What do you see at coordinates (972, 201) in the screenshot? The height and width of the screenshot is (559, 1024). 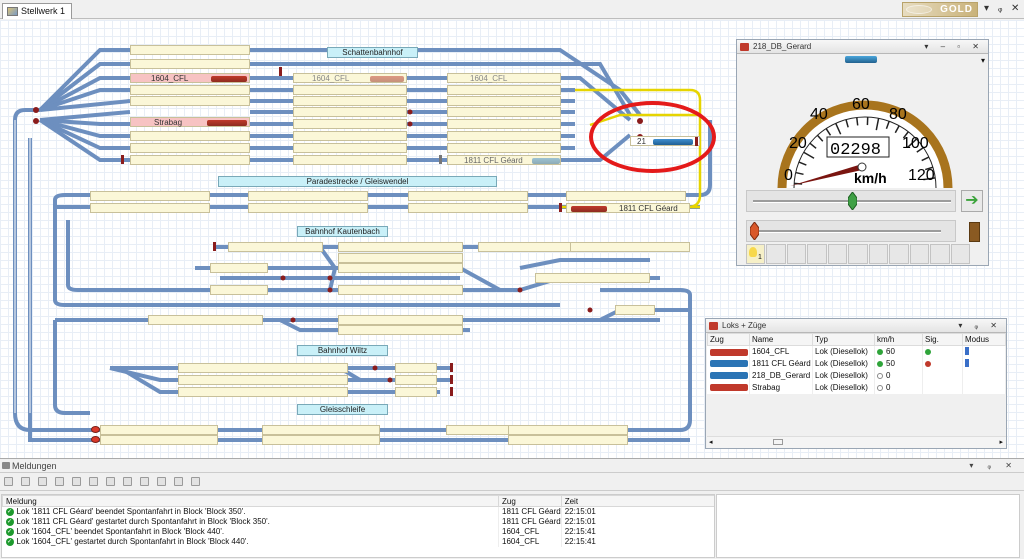 I see `direction-forward-button: ➔` at bounding box center [972, 201].